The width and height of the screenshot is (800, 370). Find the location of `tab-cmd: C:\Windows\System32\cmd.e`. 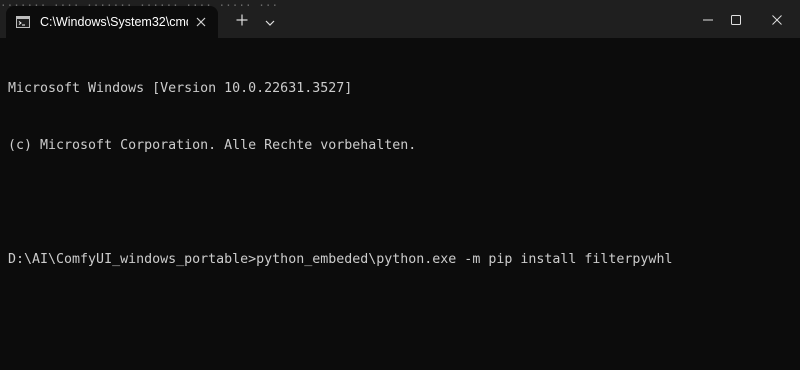

tab-cmd: C:\Windows\System32\cmd.e is located at coordinates (112, 22).